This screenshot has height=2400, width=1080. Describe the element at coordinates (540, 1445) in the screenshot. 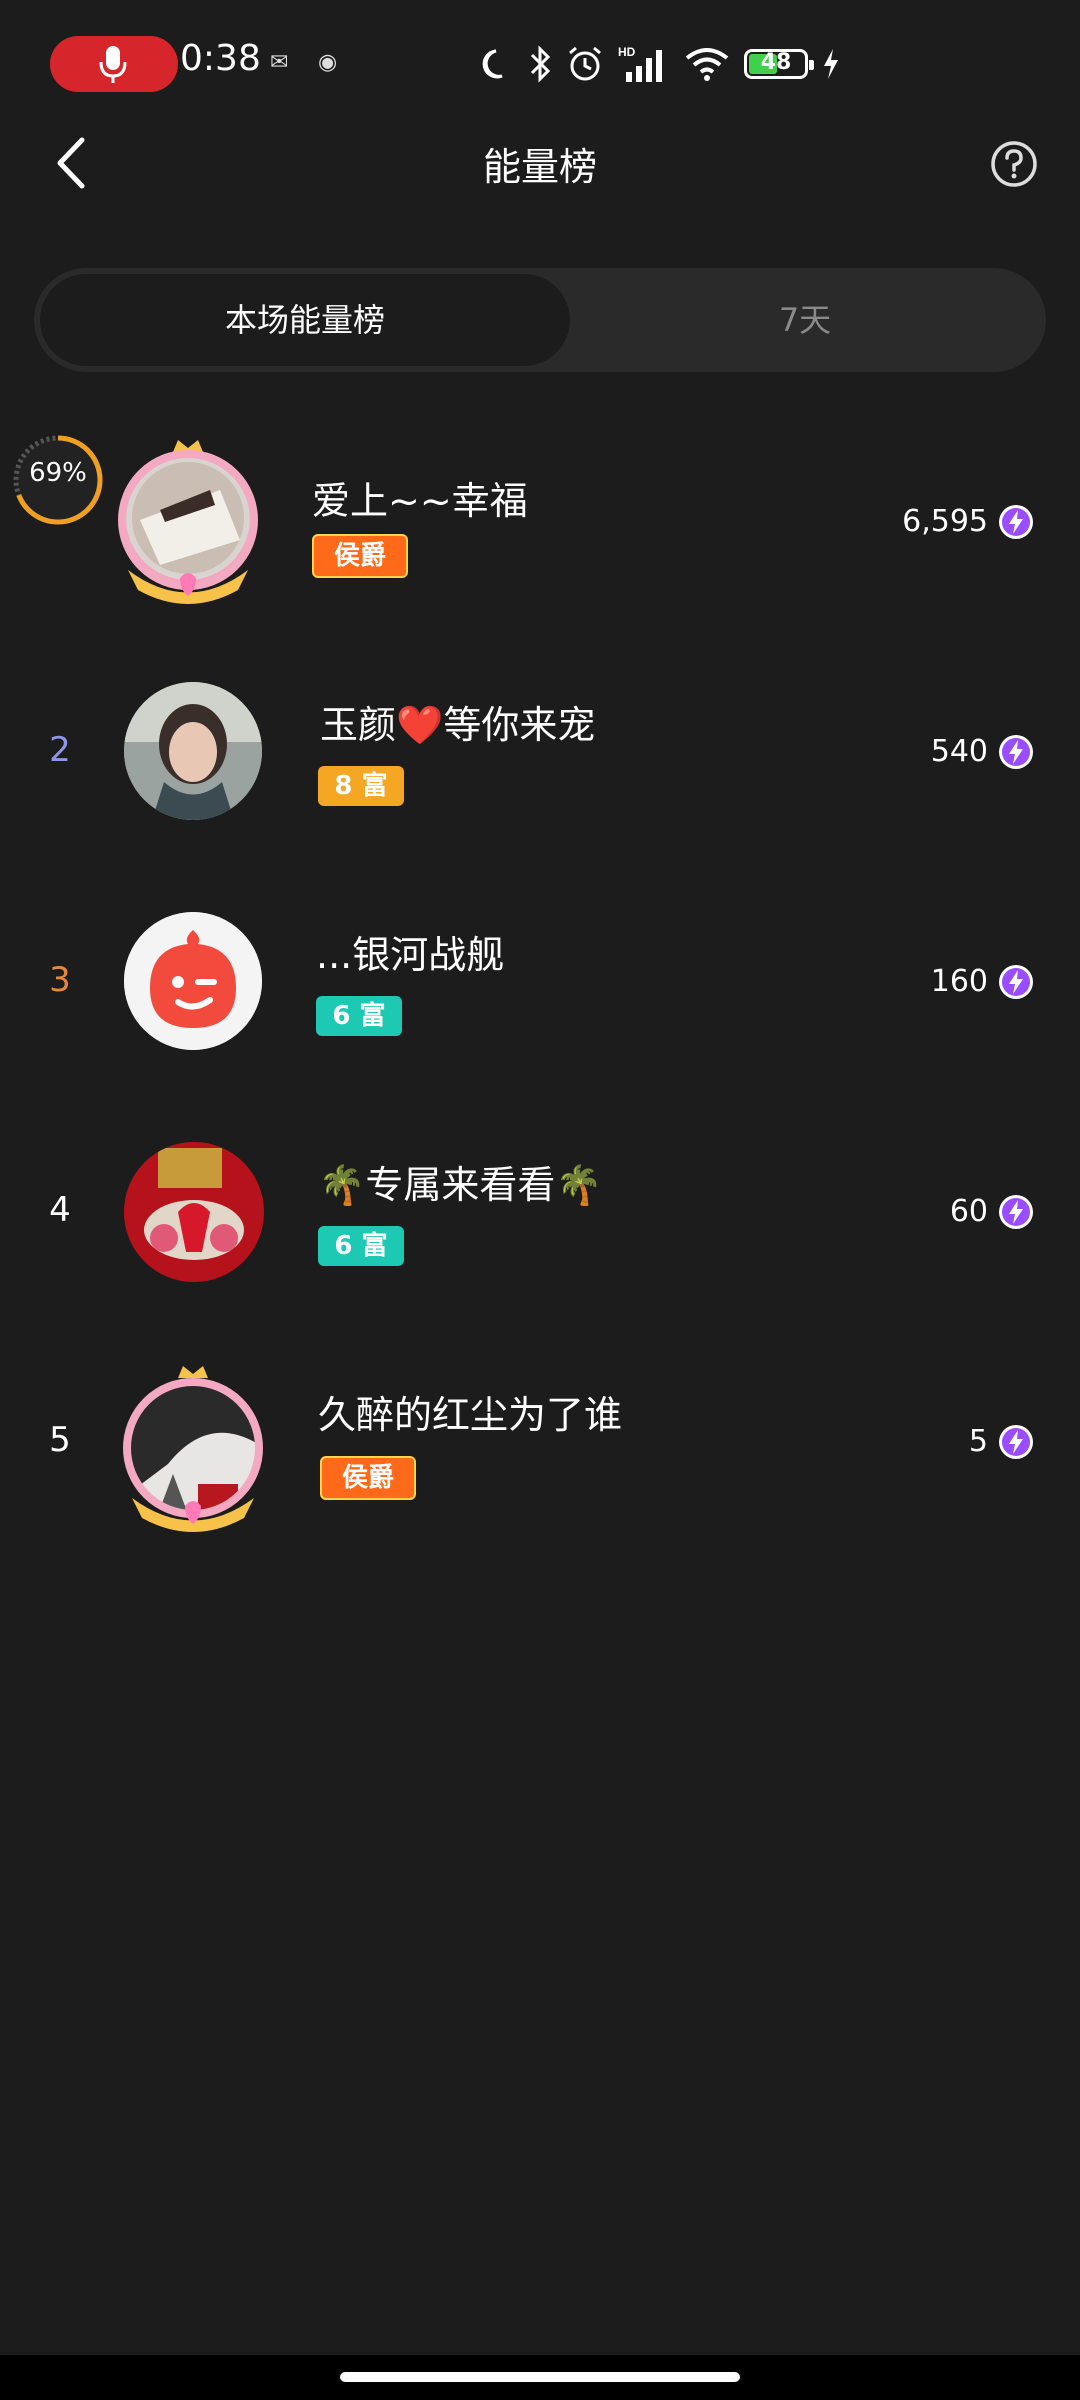

I see `list-item: 5 久醉的红尘为了谁 侯爵 5` at that location.